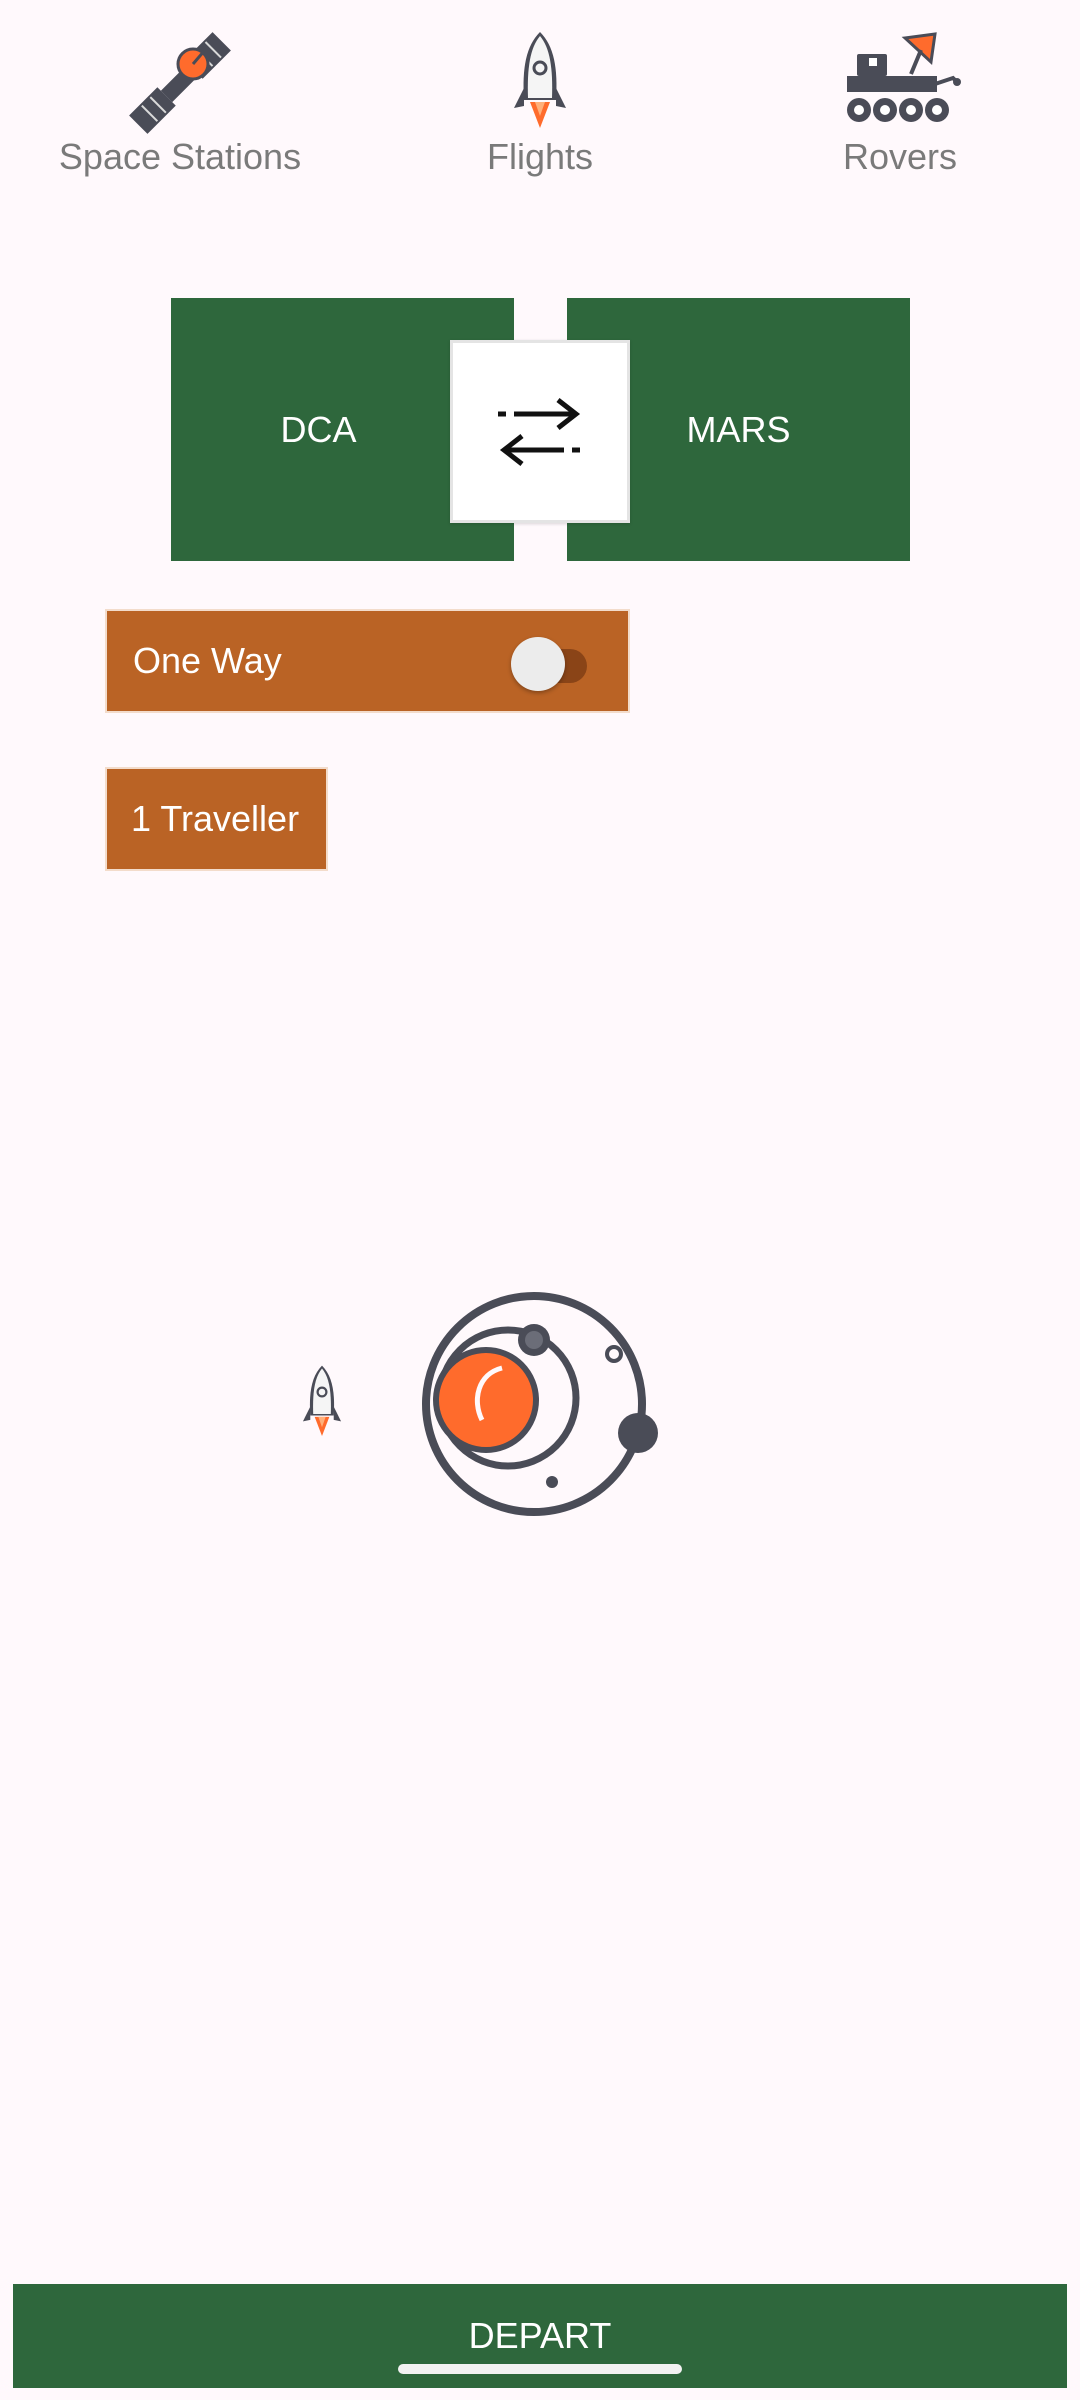 The height and width of the screenshot is (2400, 1080). What do you see at coordinates (367, 661) in the screenshot?
I see `one-way-toggle-row: One Way` at bounding box center [367, 661].